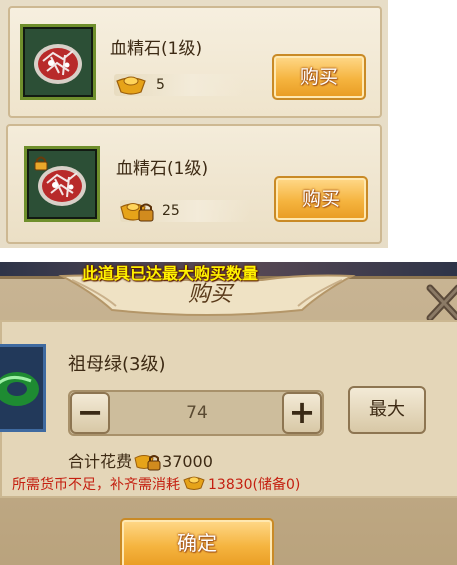  I want to click on quantity-input: 74, so click(197, 413).